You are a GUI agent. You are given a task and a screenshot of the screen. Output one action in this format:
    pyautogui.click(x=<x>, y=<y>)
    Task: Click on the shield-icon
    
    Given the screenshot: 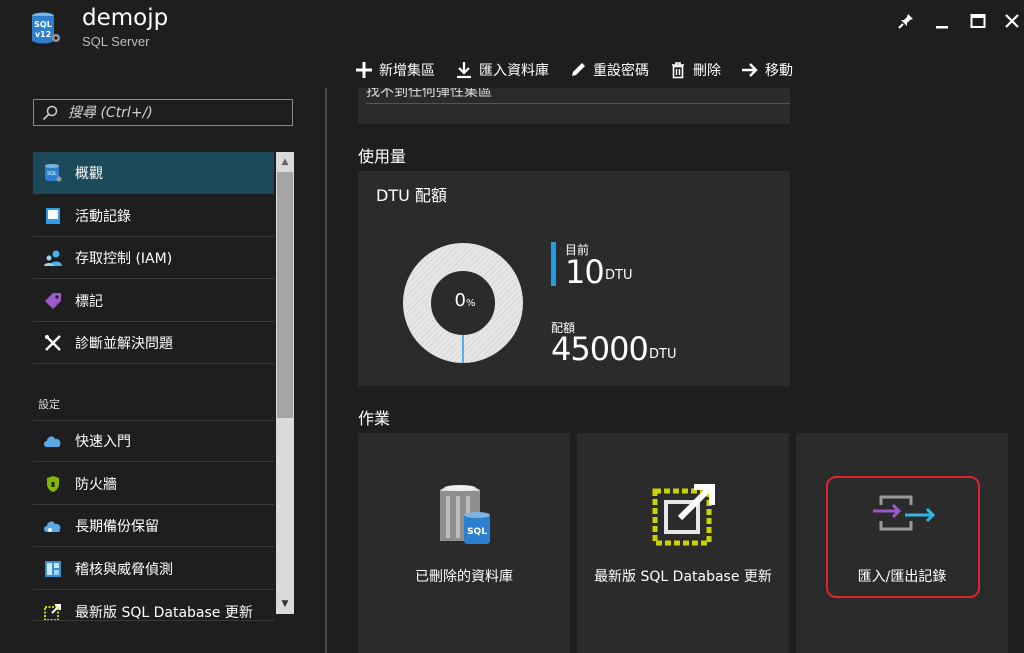 What is the action you would take?
    pyautogui.click(x=53, y=484)
    